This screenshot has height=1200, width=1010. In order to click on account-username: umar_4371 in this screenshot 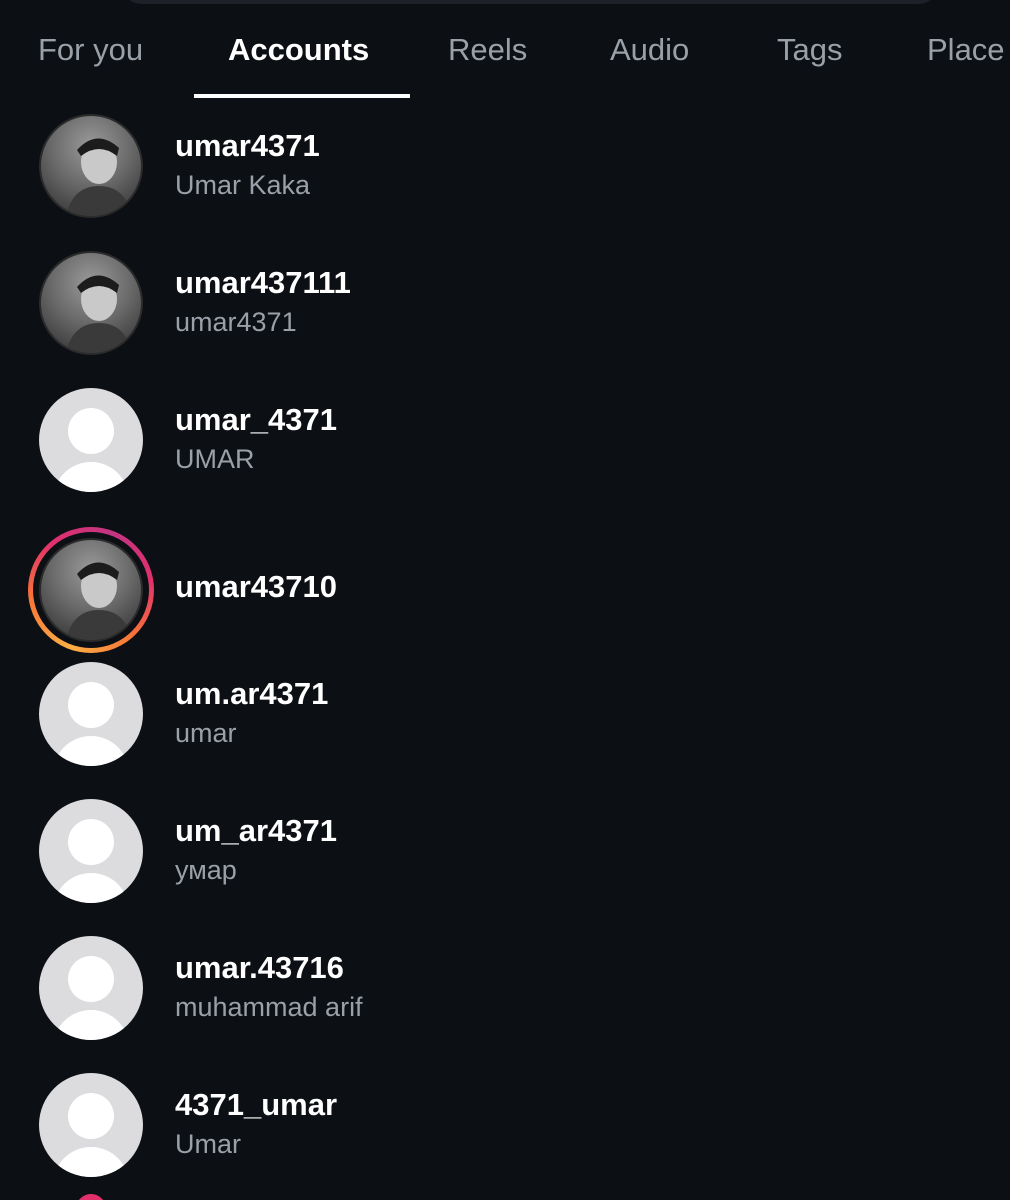, I will do `click(256, 419)`.